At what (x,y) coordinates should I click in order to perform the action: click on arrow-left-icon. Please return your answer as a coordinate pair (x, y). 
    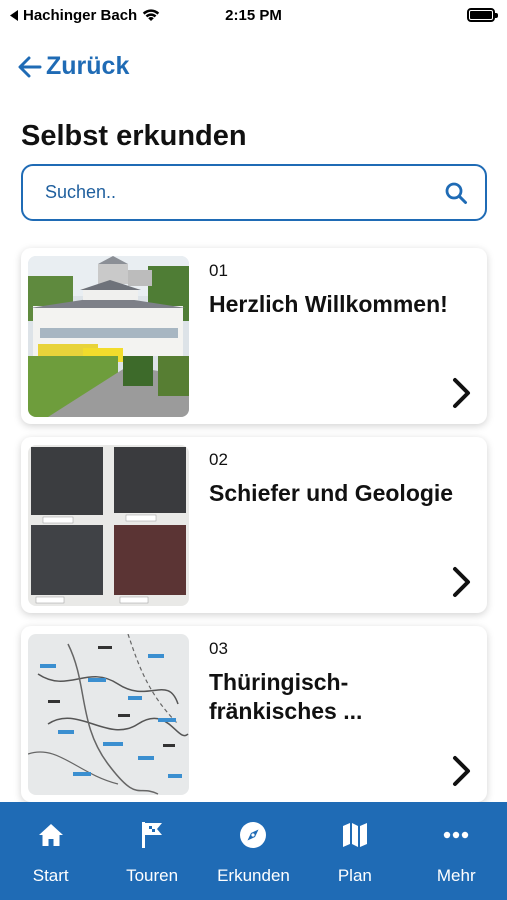
    Looking at the image, I should click on (30, 66).